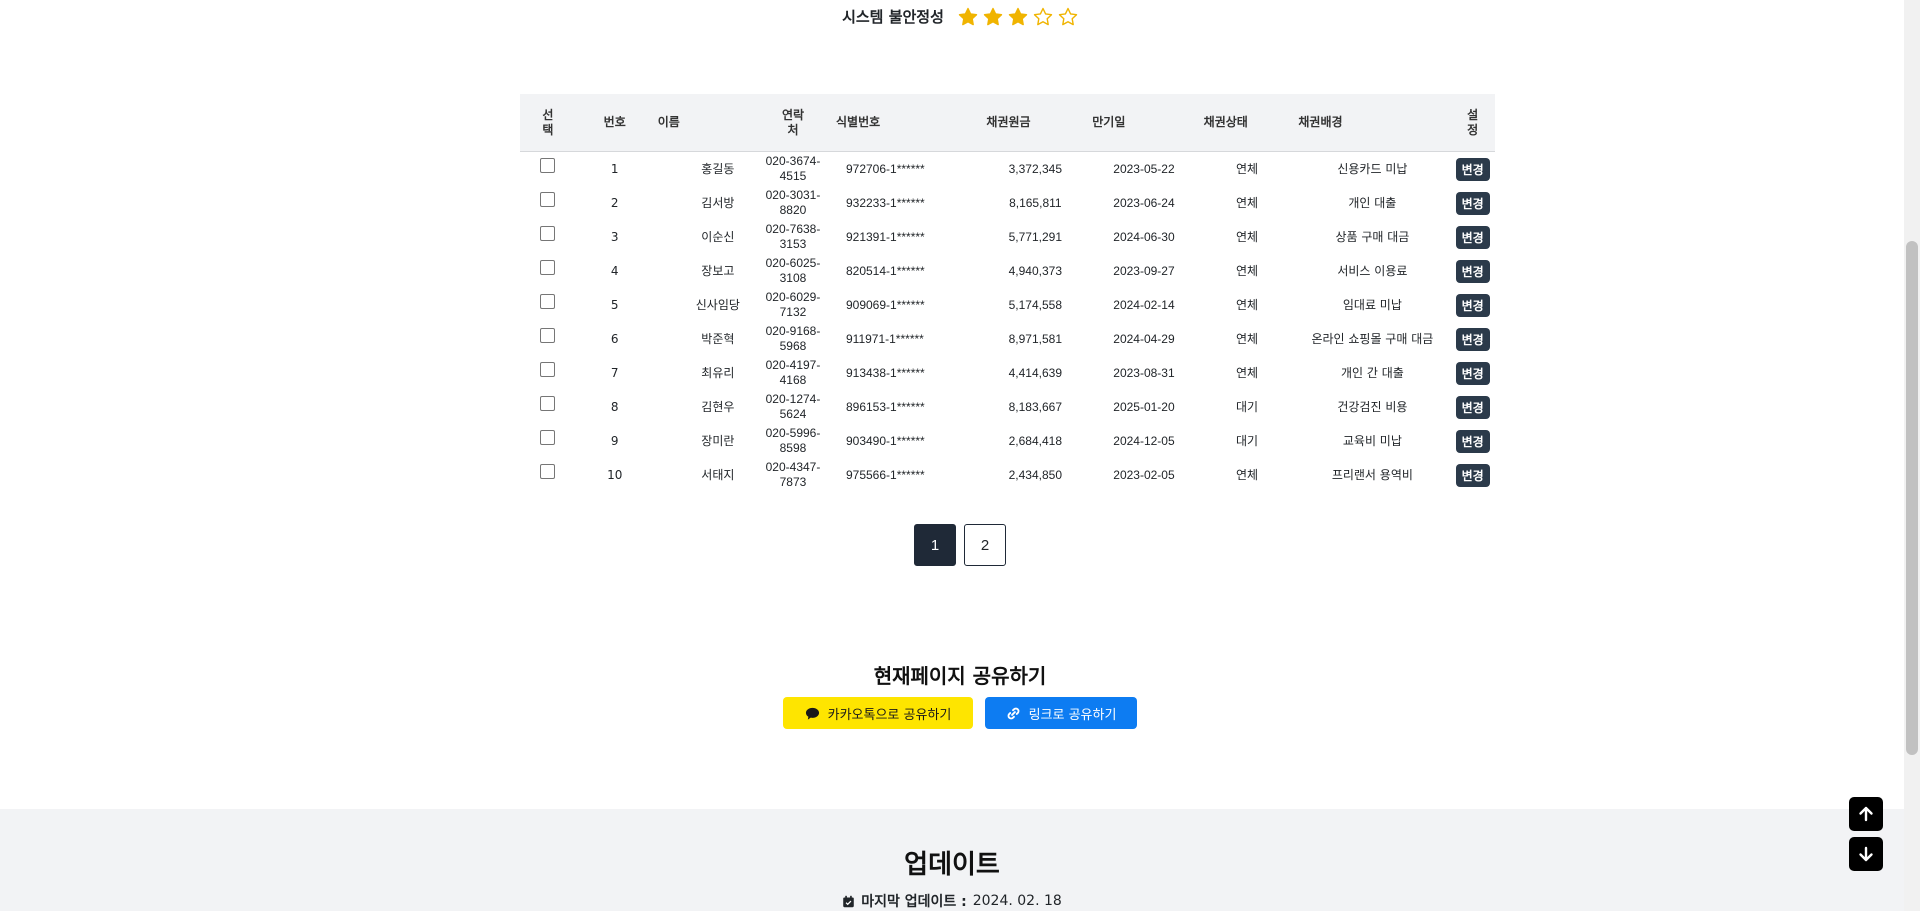 The image size is (1920, 911). Describe the element at coordinates (1372, 123) in the screenshot. I see `header-background: 채권배경` at that location.